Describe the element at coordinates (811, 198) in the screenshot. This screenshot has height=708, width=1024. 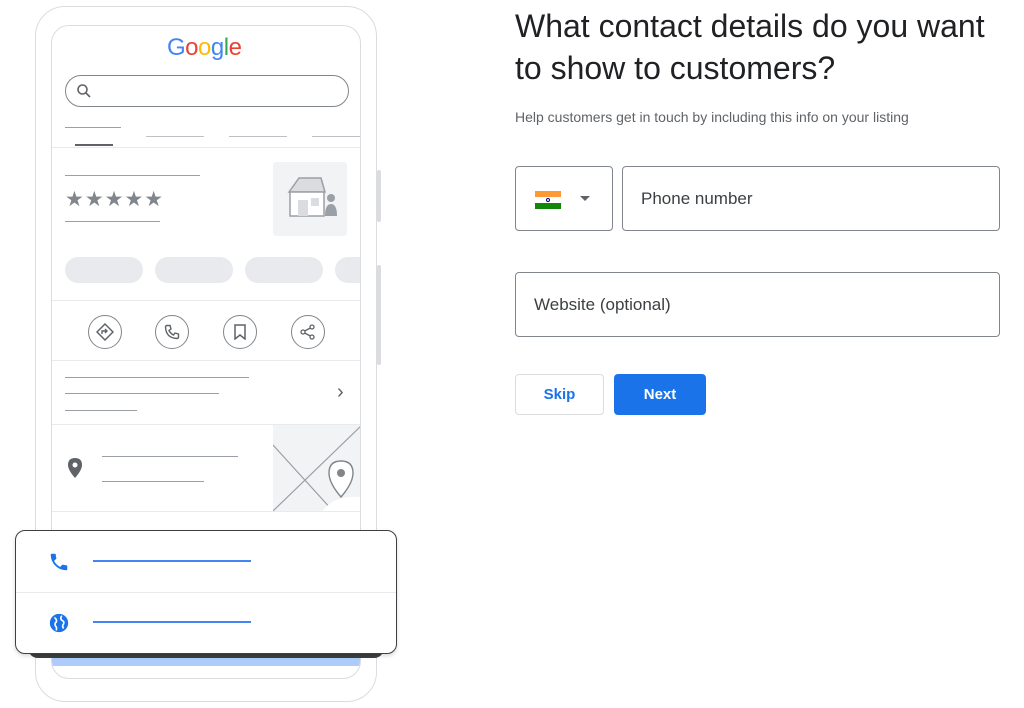
I see `phone-number-input: Phone number` at that location.